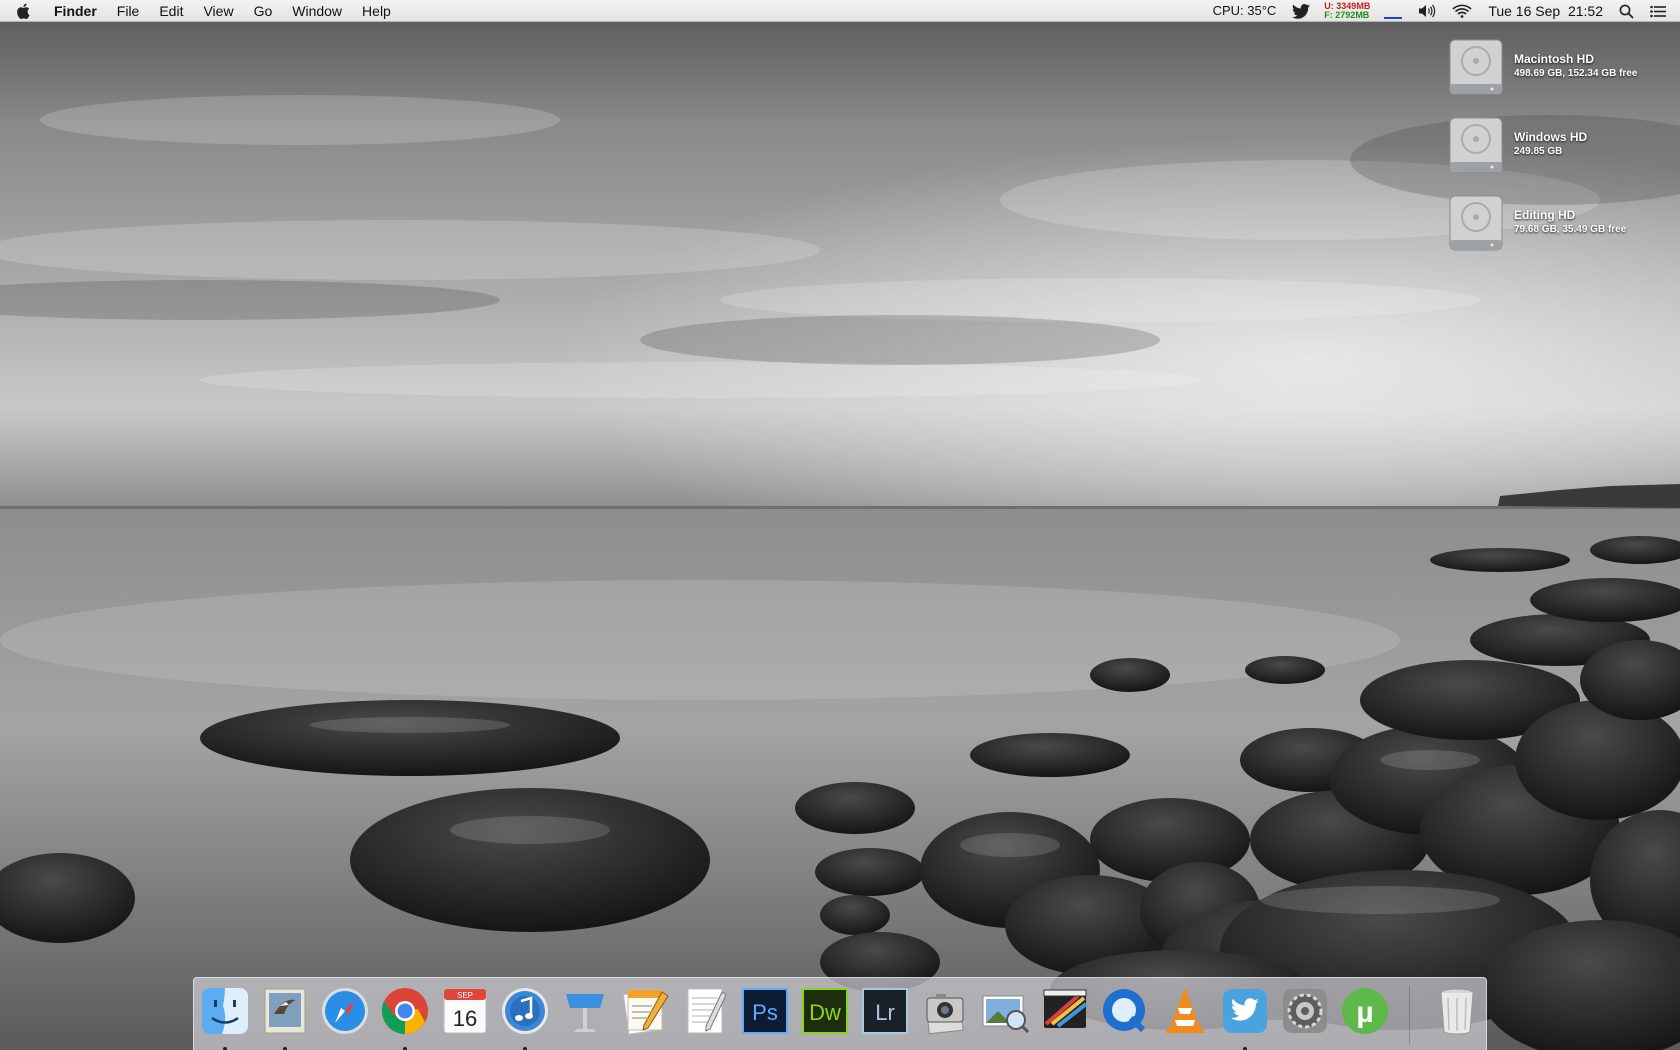  Describe the element at coordinates (23, 11) in the screenshot. I see `apple-icon` at that location.